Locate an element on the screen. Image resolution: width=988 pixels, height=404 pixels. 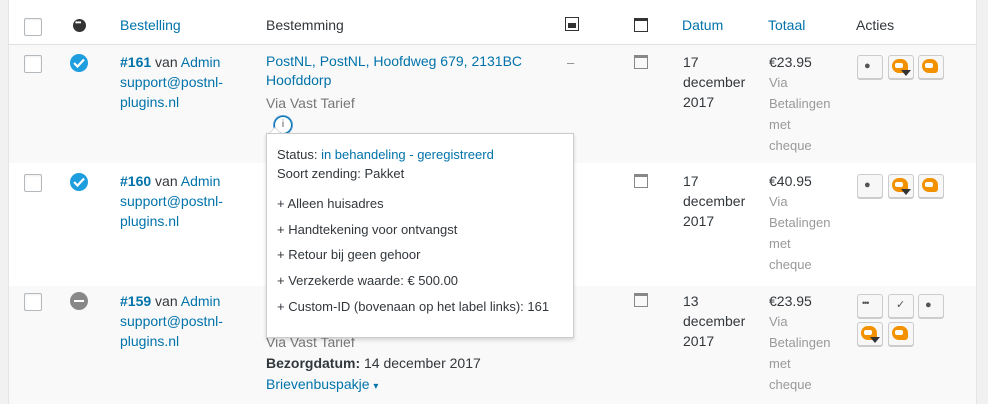
order-date: 13 december 2017 is located at coordinates (714, 321).